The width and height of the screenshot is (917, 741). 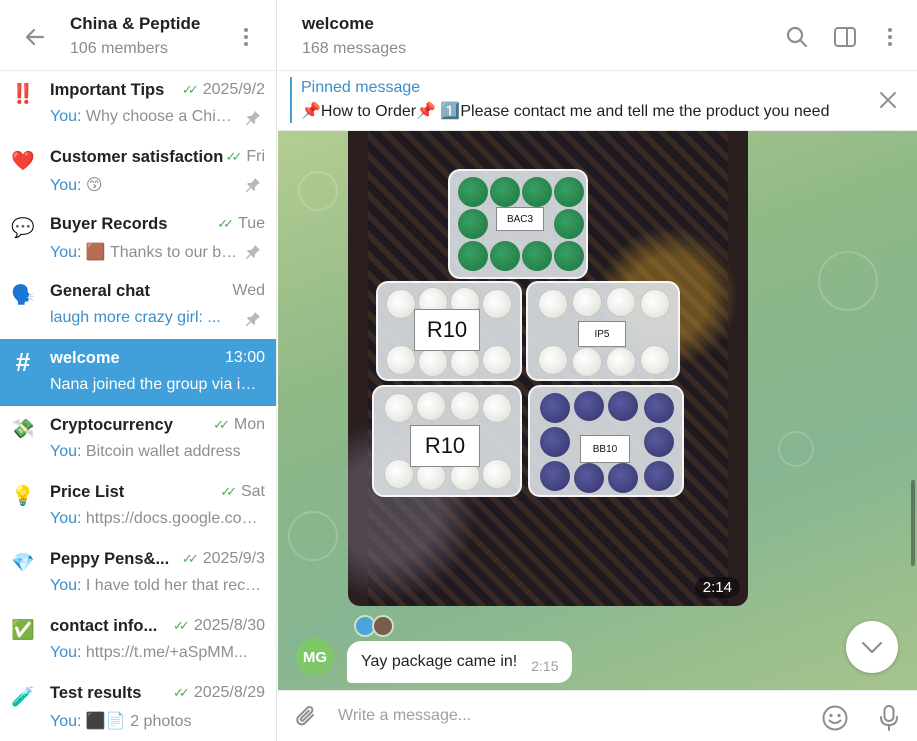 What do you see at coordinates (545, 666) in the screenshot?
I see `message-timestamp: 2:15` at bounding box center [545, 666].